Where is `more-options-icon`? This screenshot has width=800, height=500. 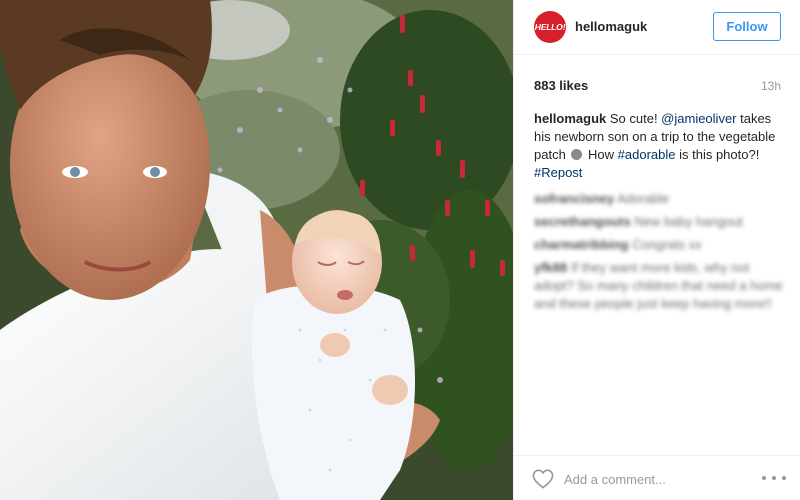 more-options-icon is located at coordinates (774, 478).